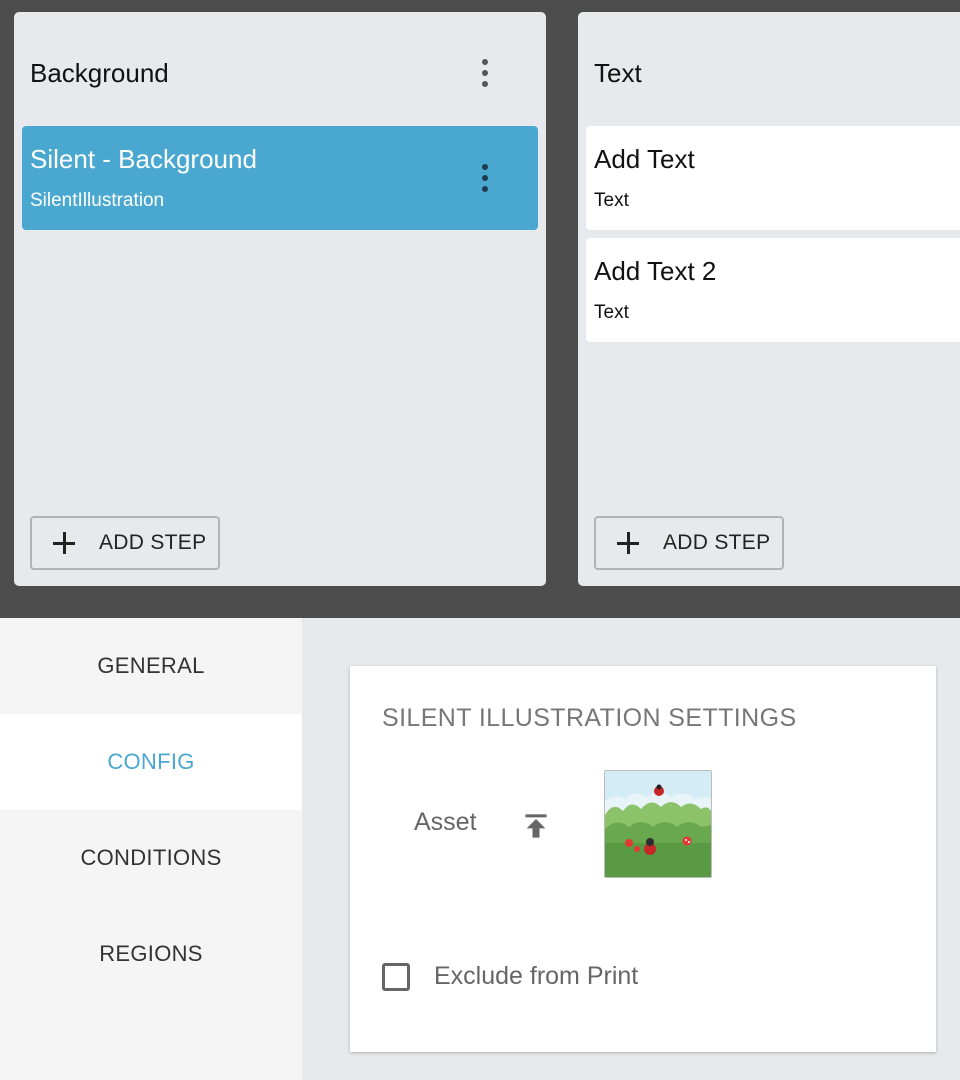  Describe the element at coordinates (644, 159) in the screenshot. I see `step-title: Add Text` at that location.